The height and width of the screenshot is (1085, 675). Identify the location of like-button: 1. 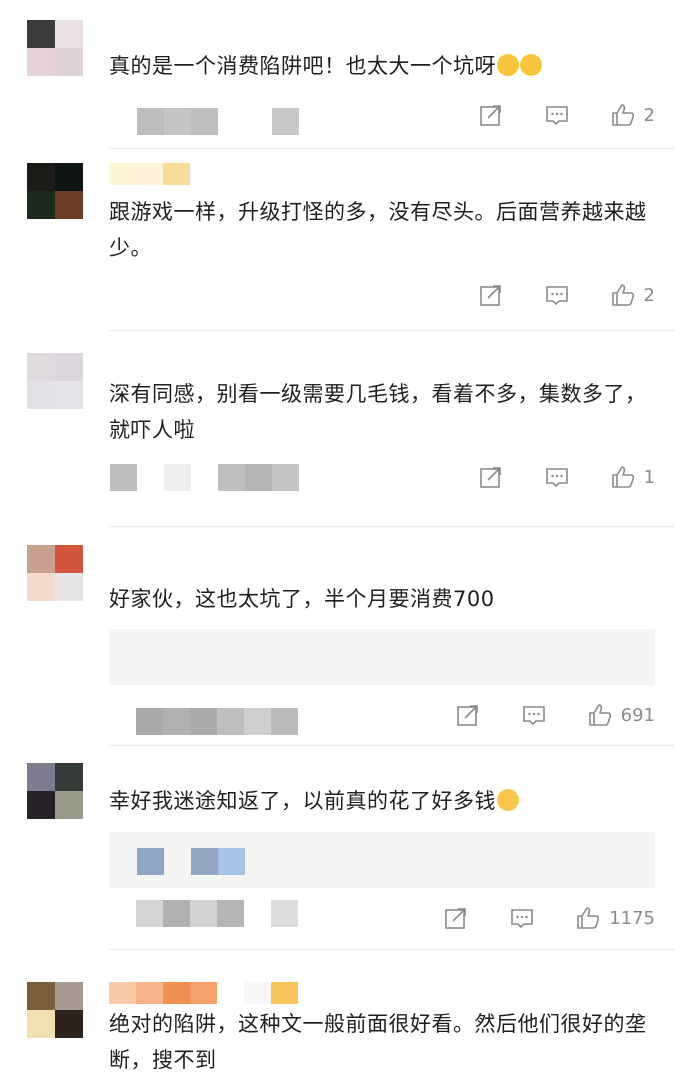
(632, 477).